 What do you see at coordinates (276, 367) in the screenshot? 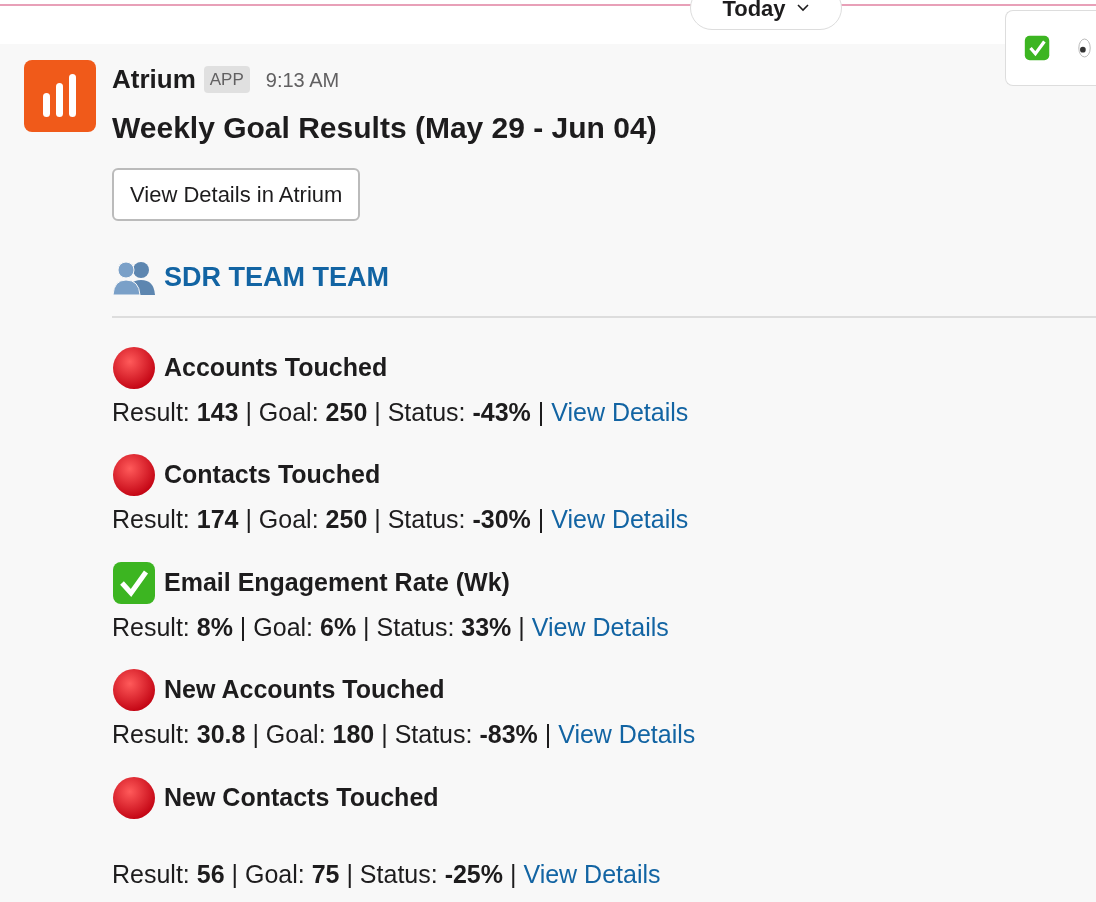
I see `goal-name: Accounts Touched` at bounding box center [276, 367].